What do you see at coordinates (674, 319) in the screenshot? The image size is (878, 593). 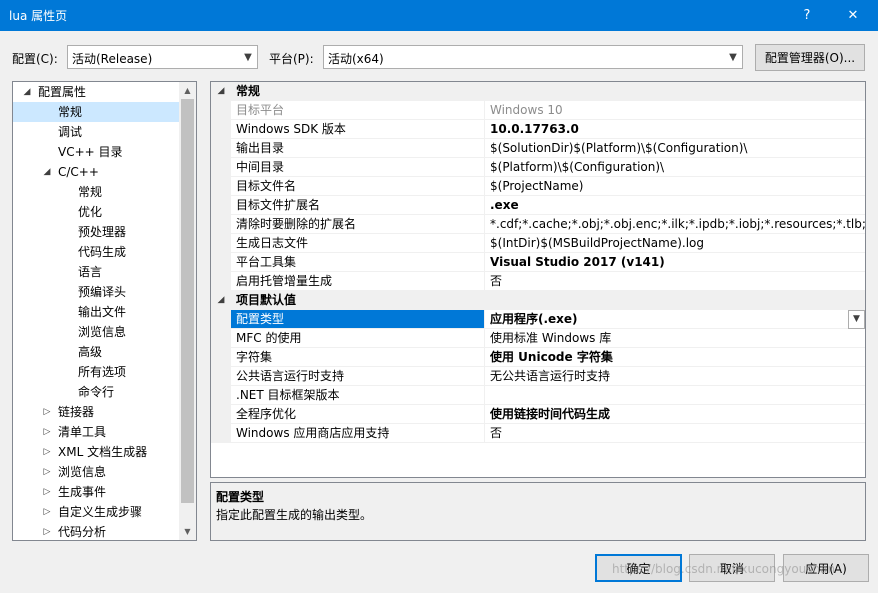 I see `property-value: 应用程序(.exe)` at bounding box center [674, 319].